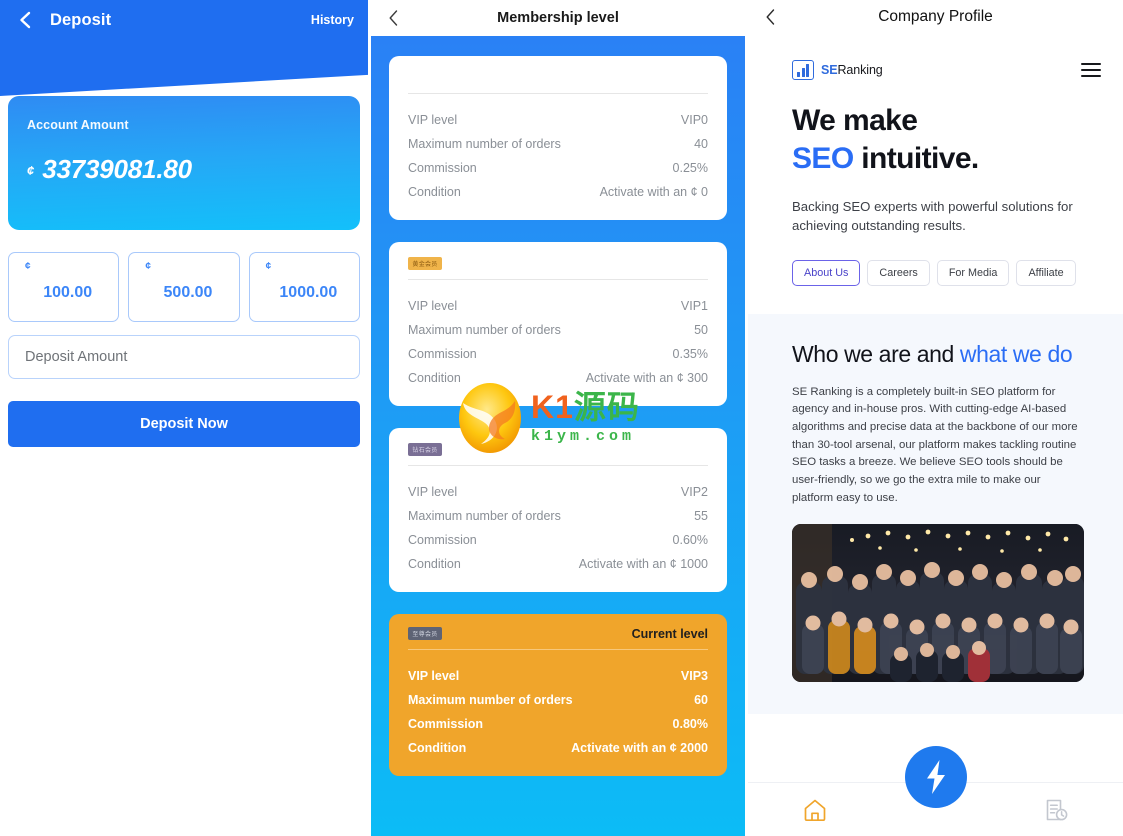 This screenshot has width=1123, height=836. Describe the element at coordinates (1091, 70) in the screenshot. I see `hamburger-menu-icon` at that location.